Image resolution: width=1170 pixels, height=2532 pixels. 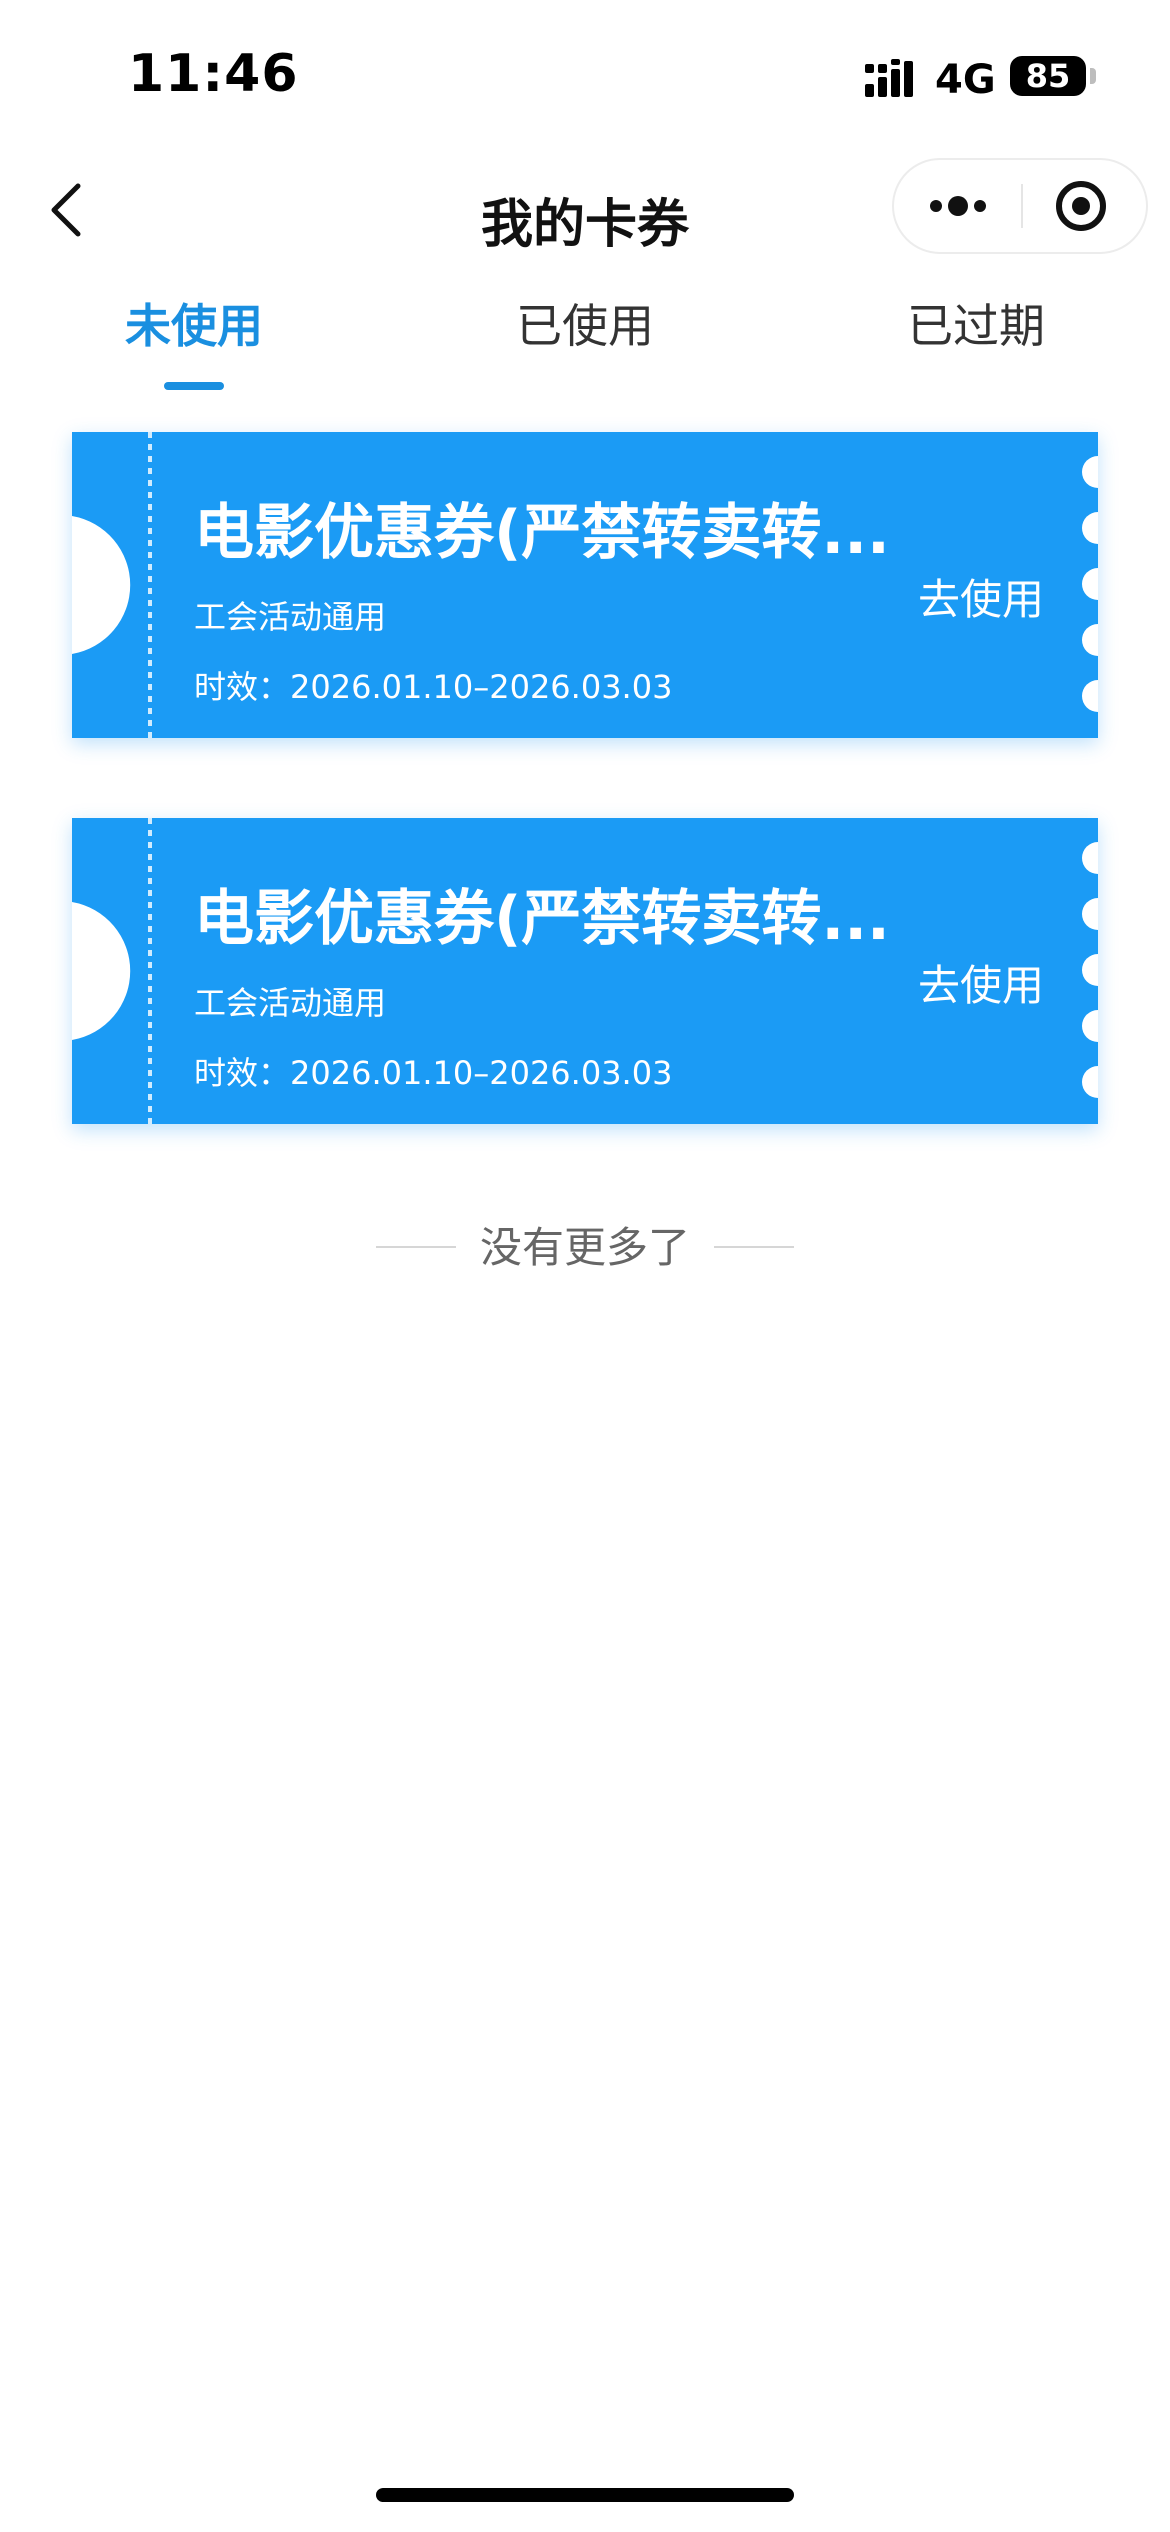 I want to click on tab-used: 已使用, so click(x=585, y=340).